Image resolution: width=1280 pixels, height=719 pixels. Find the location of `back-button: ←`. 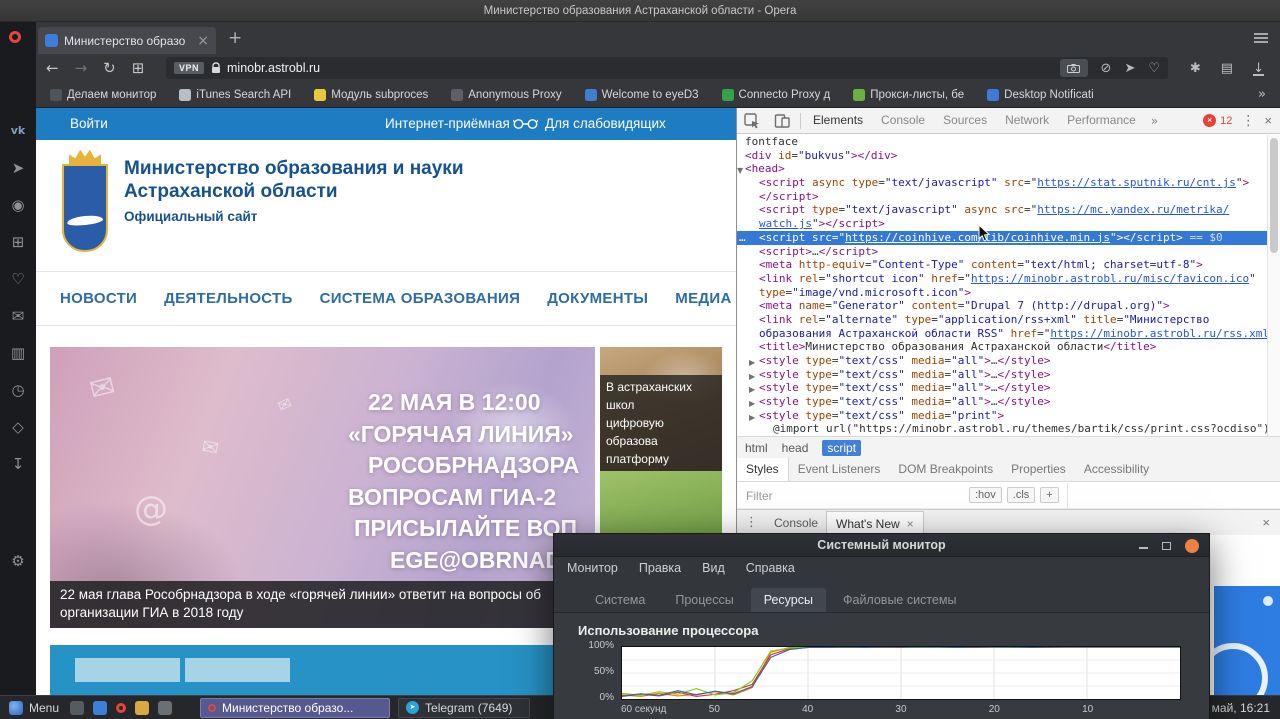

back-button: ← is located at coordinates (52, 68).